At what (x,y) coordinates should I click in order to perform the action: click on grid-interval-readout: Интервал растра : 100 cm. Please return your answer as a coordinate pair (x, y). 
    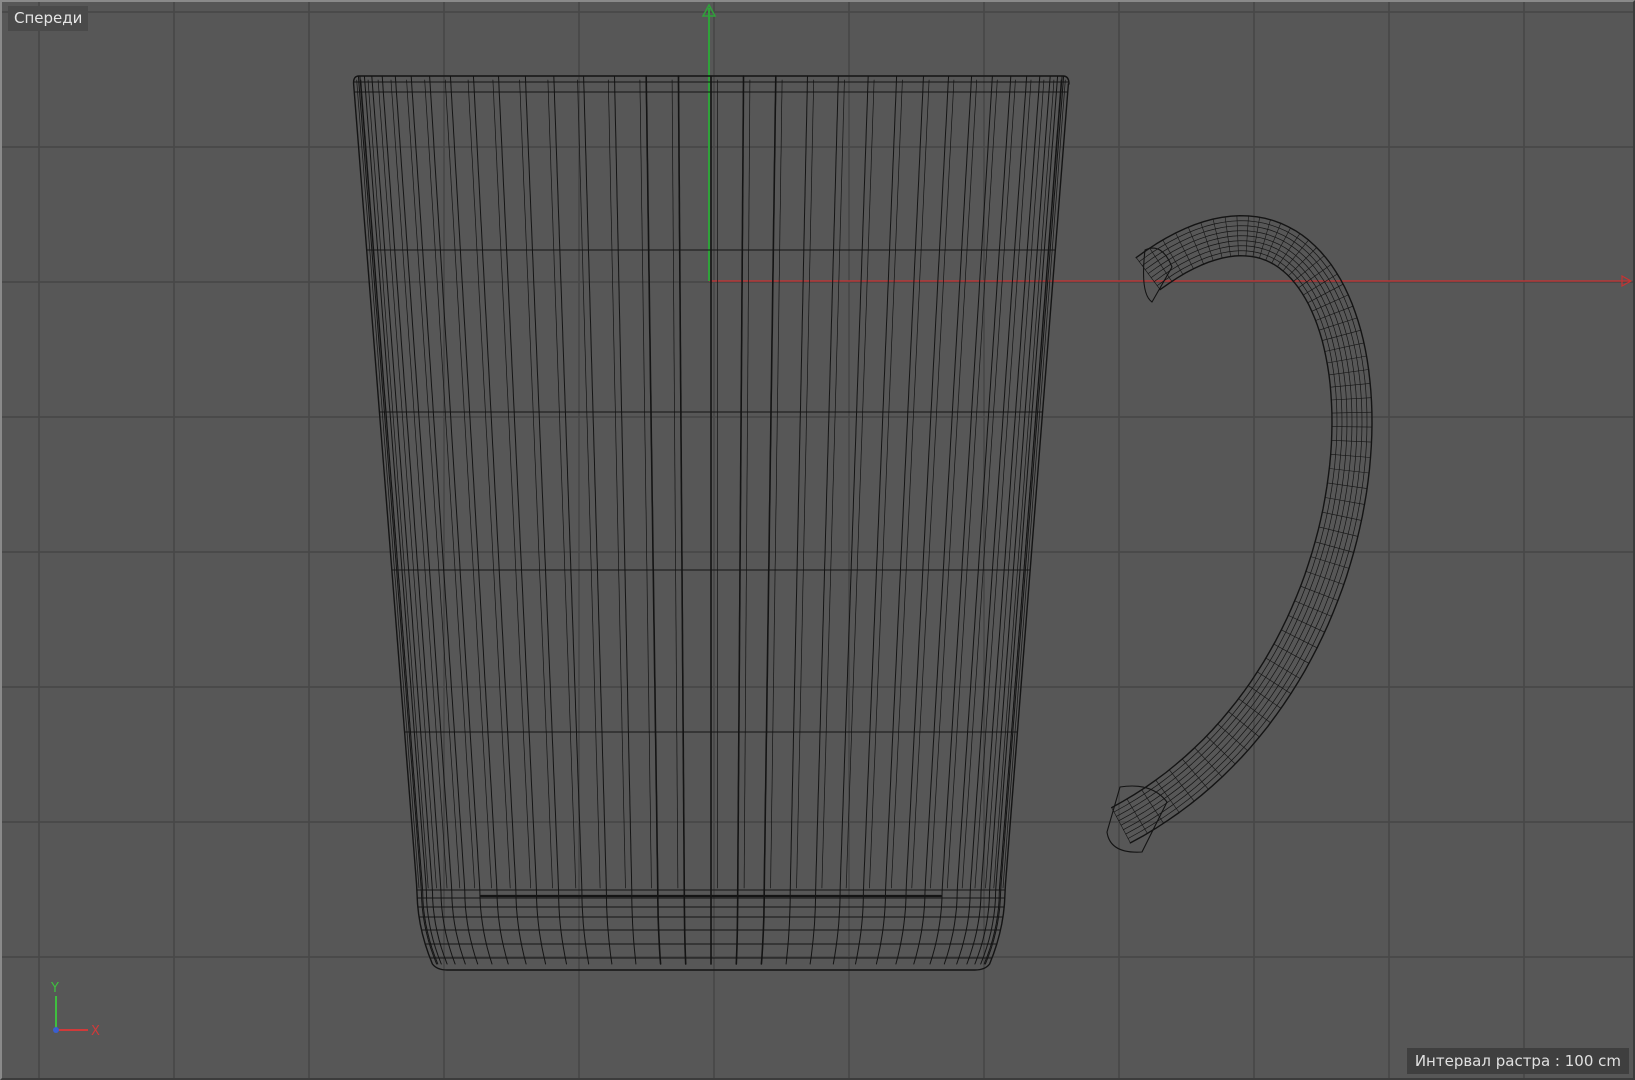
    Looking at the image, I should click on (1517, 1061).